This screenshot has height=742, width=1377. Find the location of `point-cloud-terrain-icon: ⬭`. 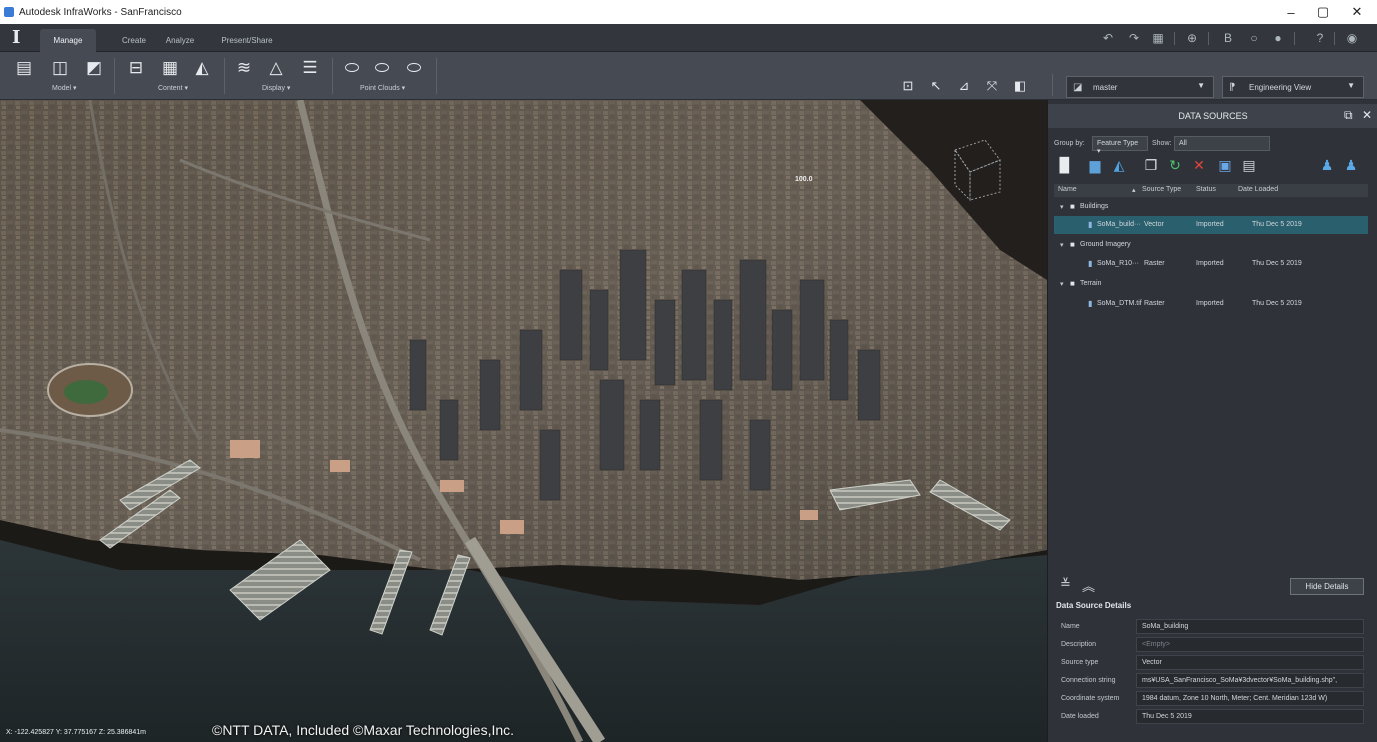

point-cloud-terrain-icon: ⬭ is located at coordinates (382, 68).